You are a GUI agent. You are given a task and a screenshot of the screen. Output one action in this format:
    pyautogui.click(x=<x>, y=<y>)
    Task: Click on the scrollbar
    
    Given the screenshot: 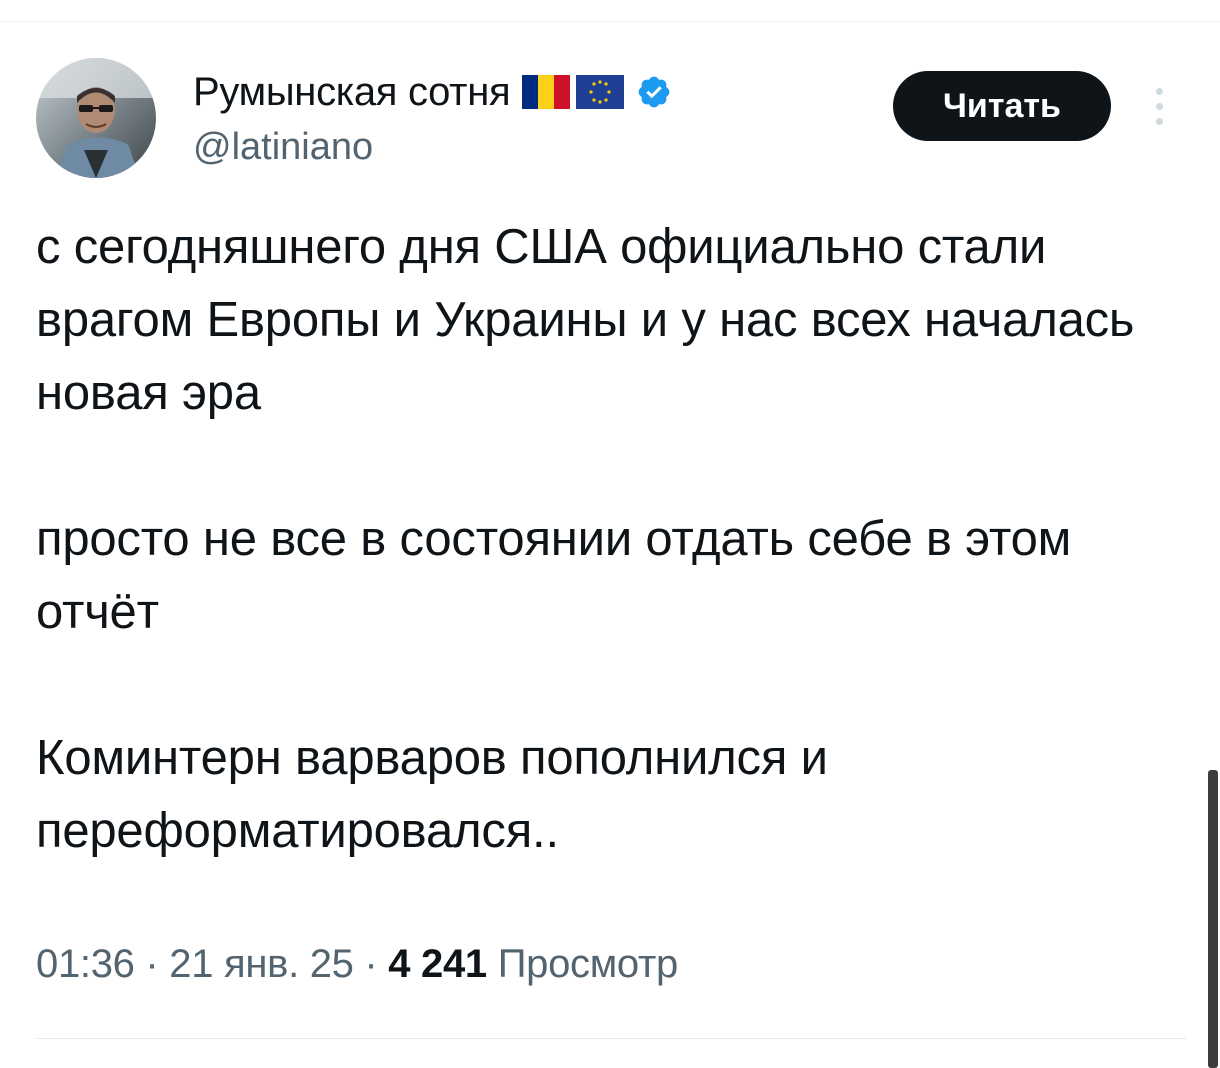 What is the action you would take?
    pyautogui.click(x=1213, y=919)
    